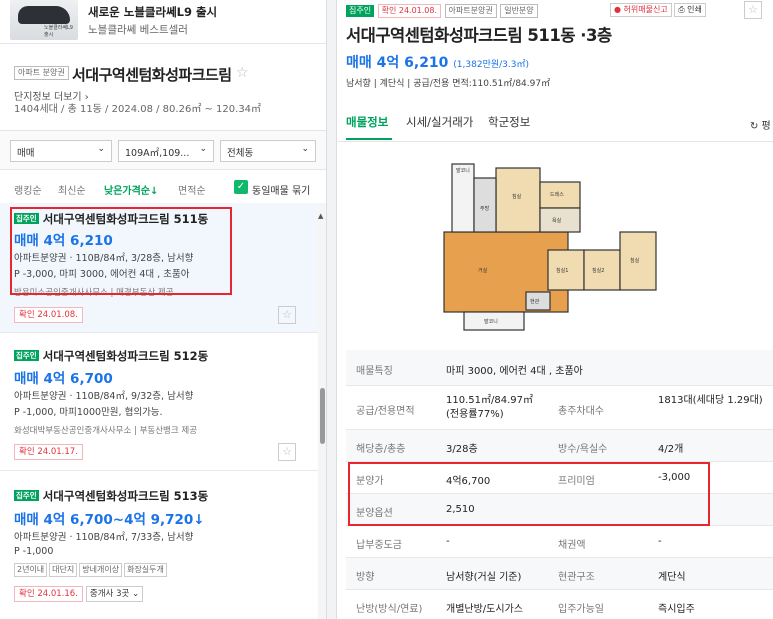 Image resolution: width=773 pixels, height=619 pixels. Describe the element at coordinates (535, 301) in the screenshot. I see `plan-label: 현관` at that location.